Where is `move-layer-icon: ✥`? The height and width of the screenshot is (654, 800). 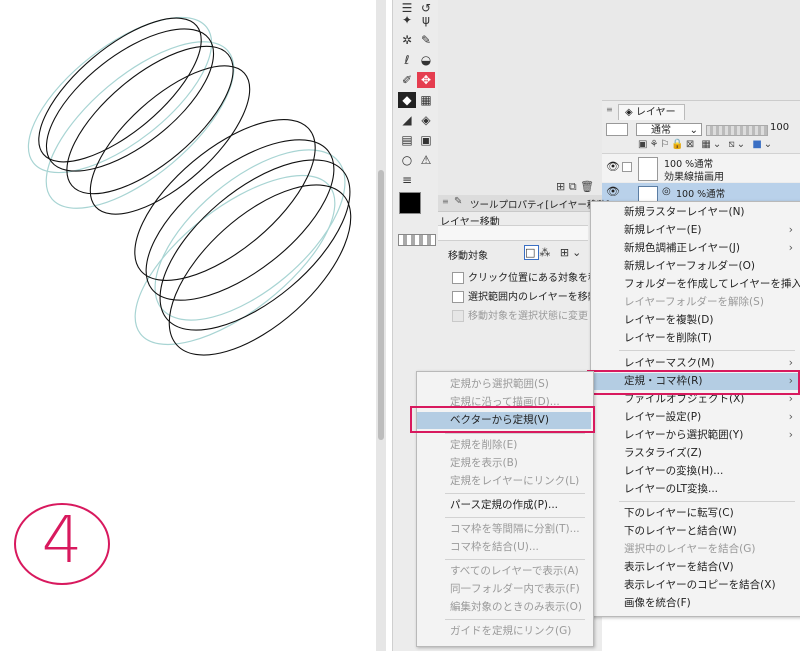
move-layer-icon: ✥ is located at coordinates (426, 80).